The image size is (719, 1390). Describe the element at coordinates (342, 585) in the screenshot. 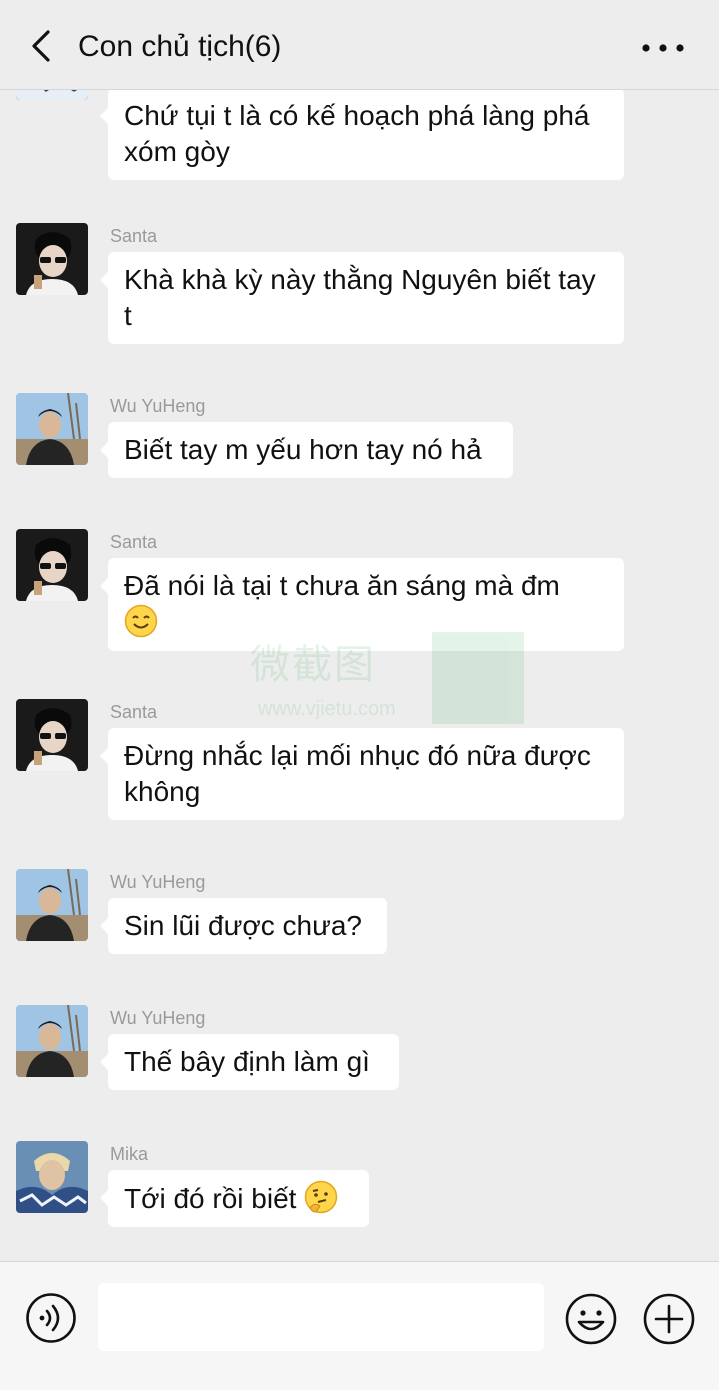

I see `message-text: Đã nói là tại t chưa ăn sáng mà đm` at that location.